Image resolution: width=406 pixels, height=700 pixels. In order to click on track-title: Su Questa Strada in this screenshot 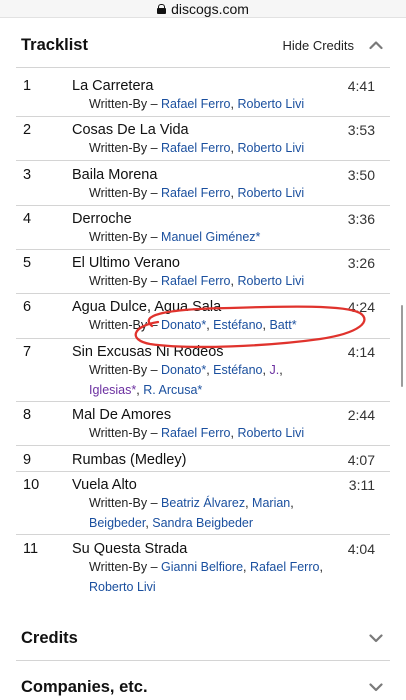, I will do `click(130, 549)`.